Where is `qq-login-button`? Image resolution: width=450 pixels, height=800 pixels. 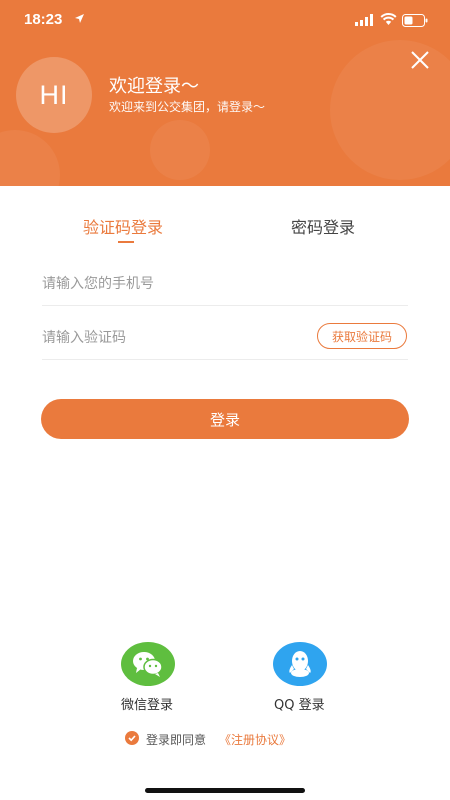 qq-login-button is located at coordinates (300, 664).